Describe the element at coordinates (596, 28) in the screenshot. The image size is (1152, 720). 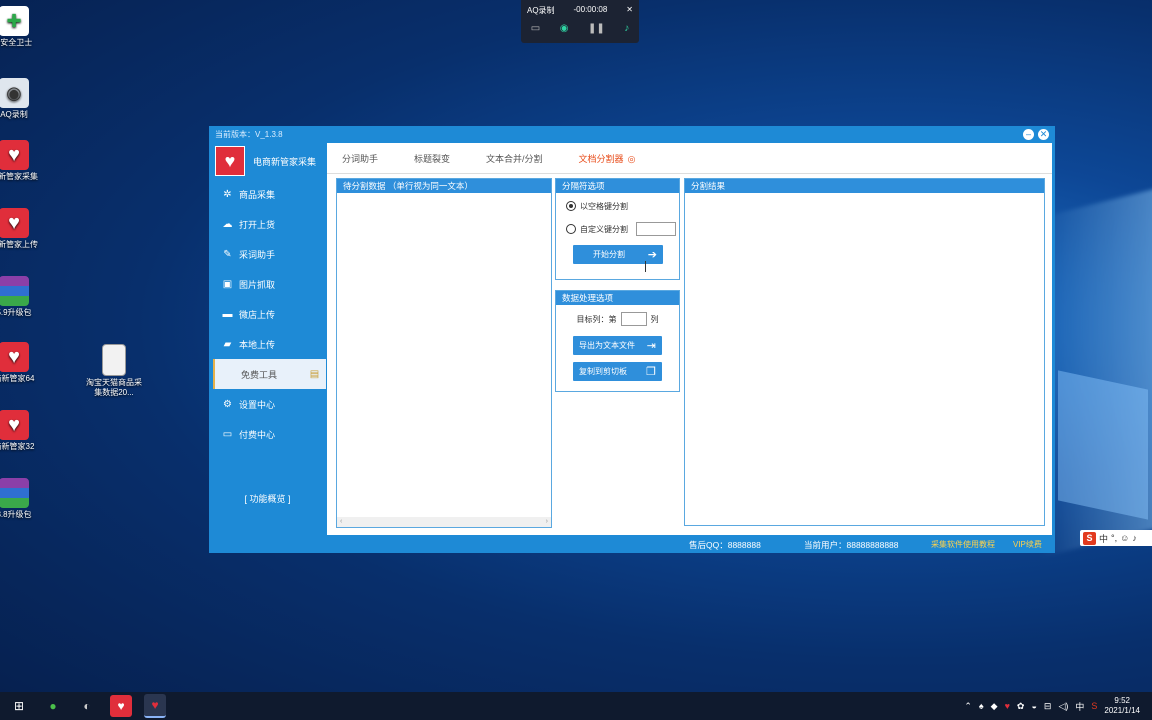
I see `pause-icon: ❚❚` at that location.